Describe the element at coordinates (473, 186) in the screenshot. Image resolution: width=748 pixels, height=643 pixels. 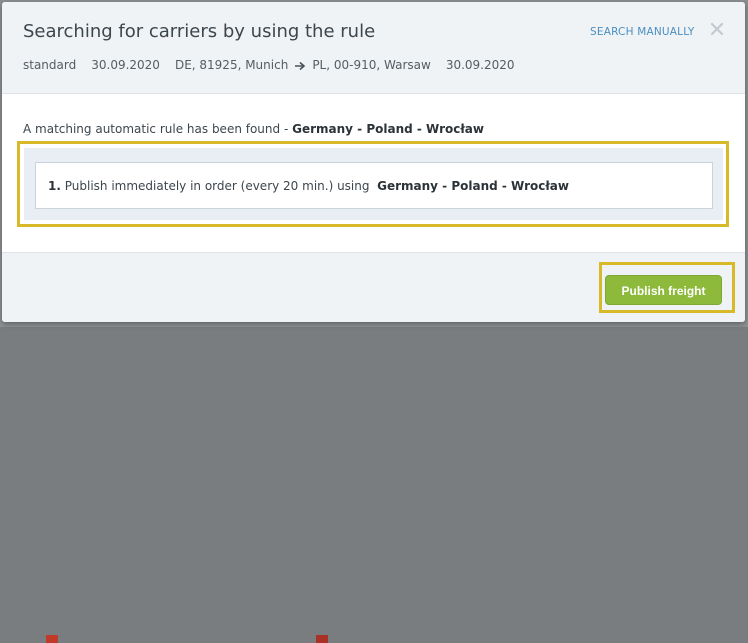
I see `rule-name: Germany - Poland - Wrocław` at that location.